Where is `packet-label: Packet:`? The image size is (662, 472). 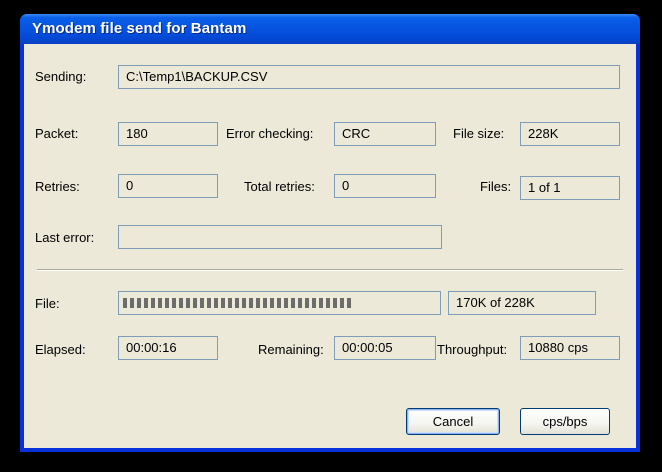 packet-label: Packet: is located at coordinates (57, 133).